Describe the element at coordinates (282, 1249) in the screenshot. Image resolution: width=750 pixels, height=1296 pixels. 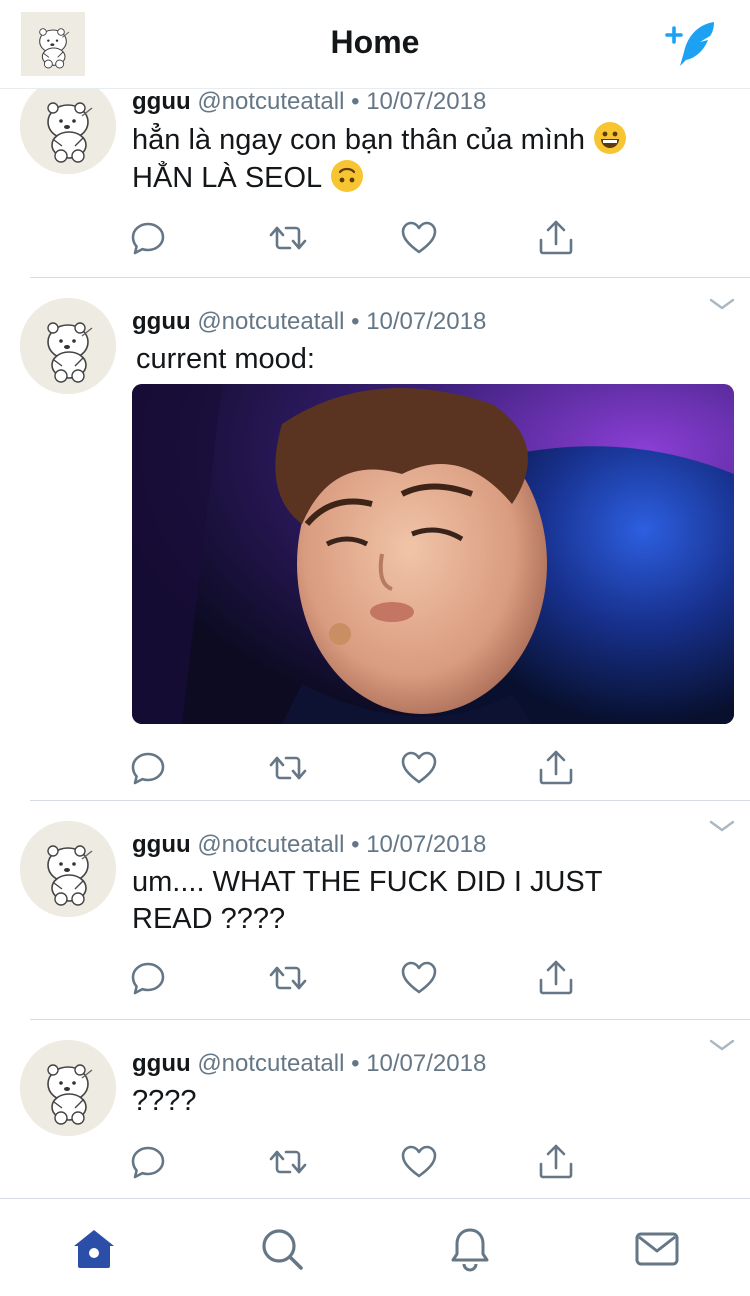
I see `search-icon` at that location.